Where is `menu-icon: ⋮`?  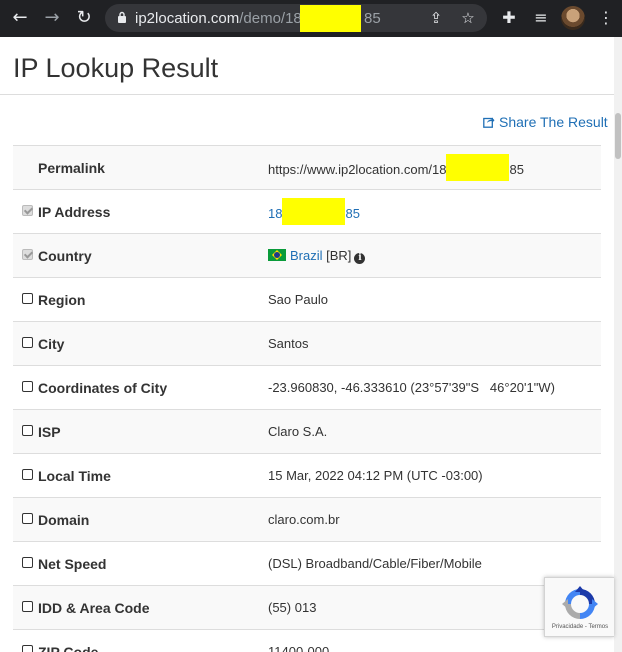 menu-icon: ⋮ is located at coordinates (606, 18).